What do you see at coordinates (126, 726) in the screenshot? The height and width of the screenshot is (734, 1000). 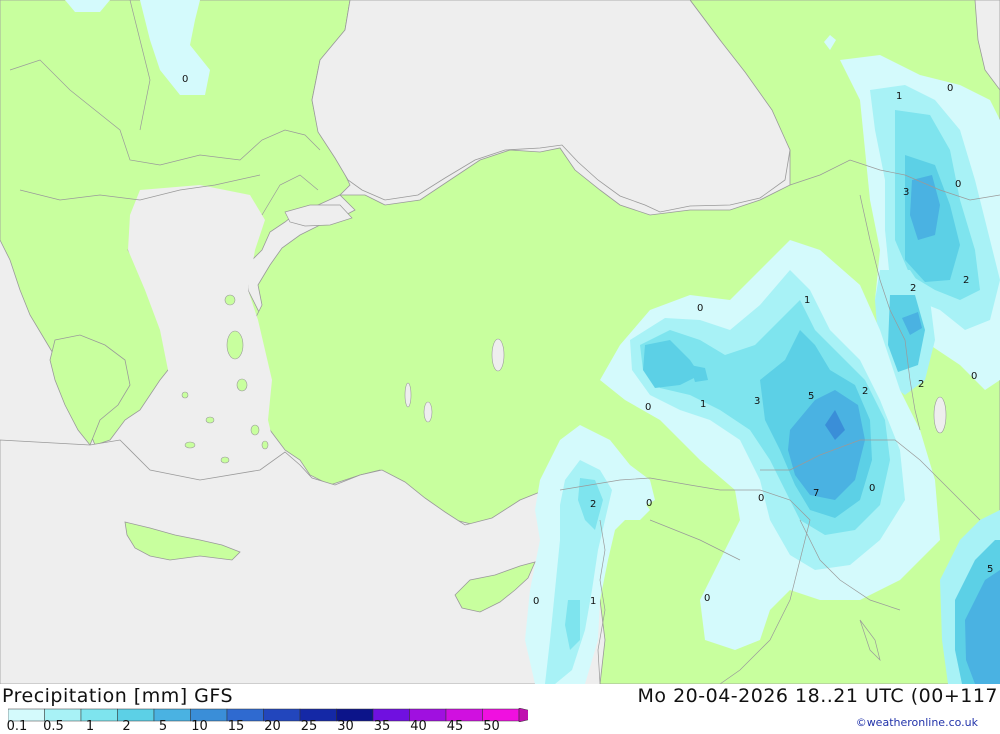 I see `legend-tick-label: 2` at bounding box center [126, 726].